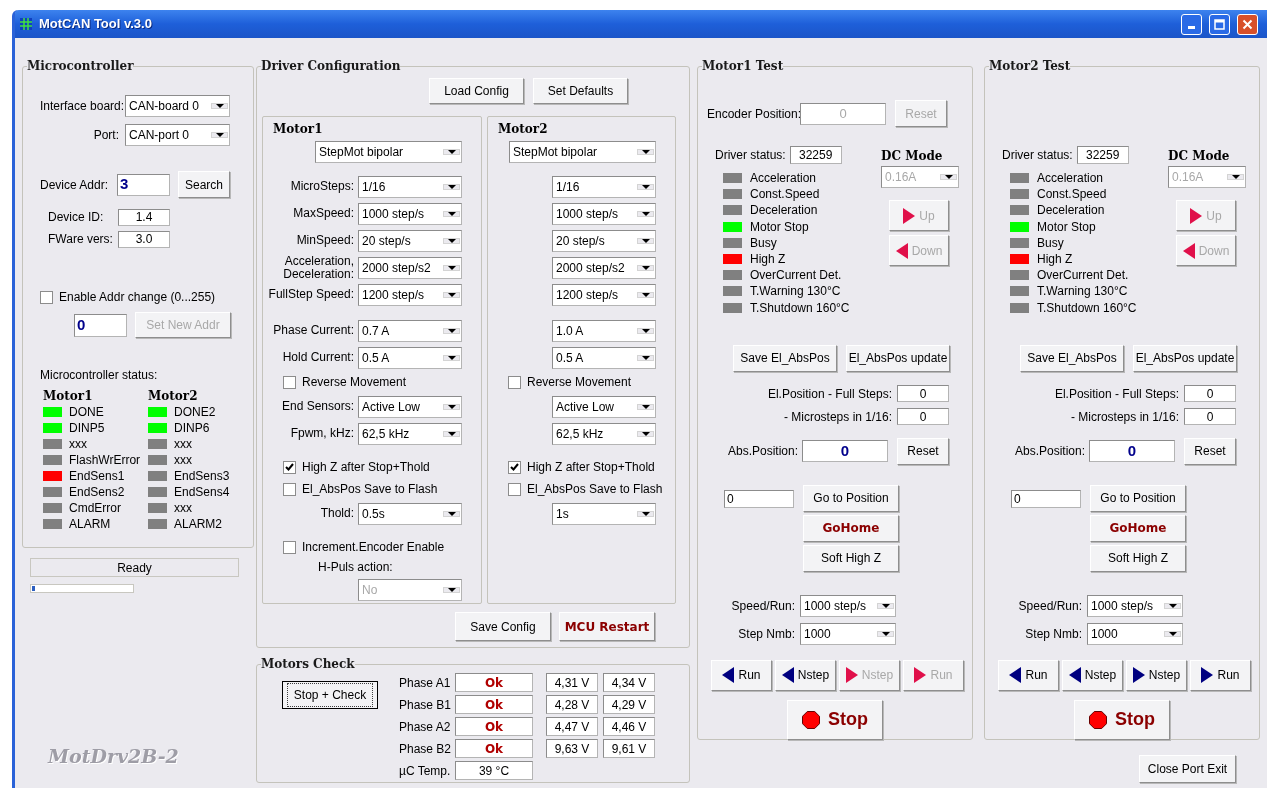 Image resolution: width=1267 pixels, height=788 pixels. Describe the element at coordinates (1219, 24) in the screenshot. I see `maximize-button` at that location.